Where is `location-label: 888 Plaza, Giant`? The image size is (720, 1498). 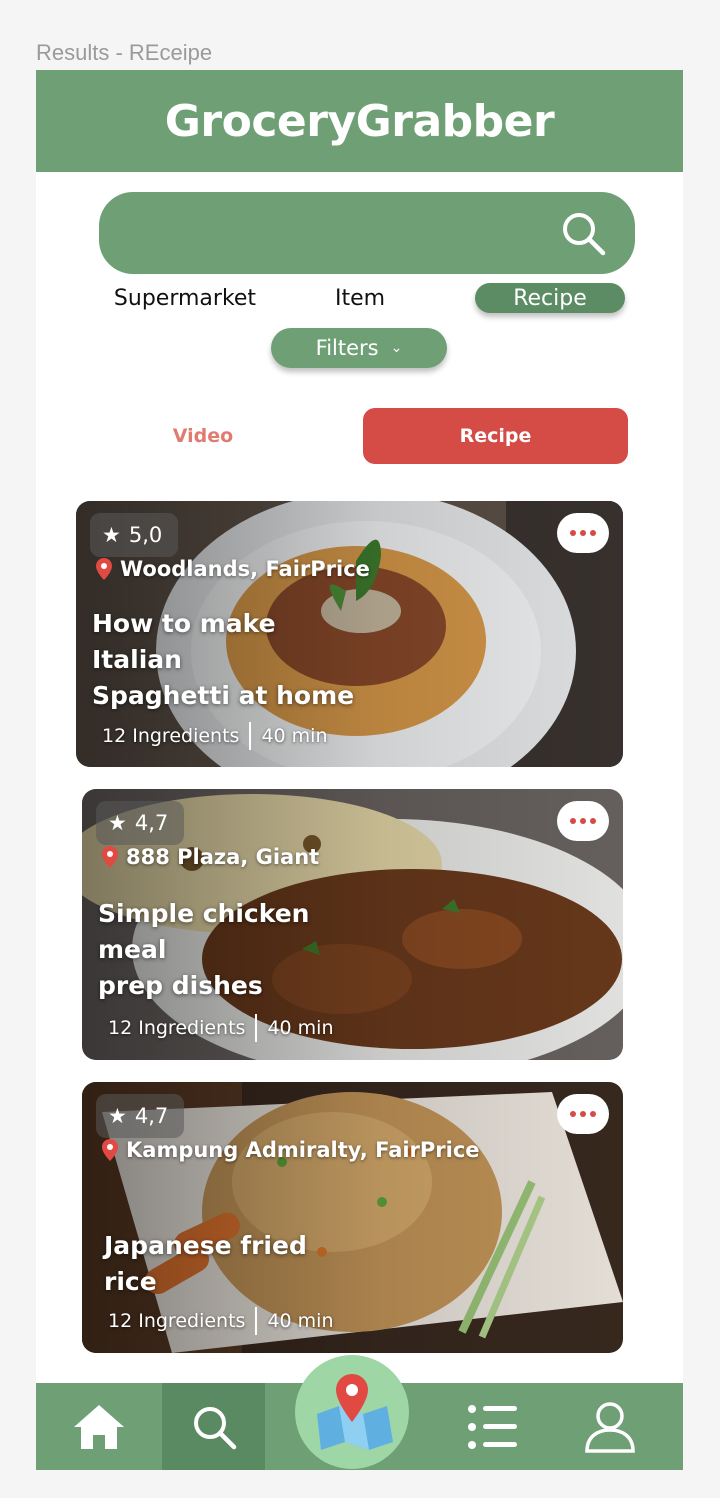 location-label: 888 Plaza, Giant is located at coordinates (210, 857).